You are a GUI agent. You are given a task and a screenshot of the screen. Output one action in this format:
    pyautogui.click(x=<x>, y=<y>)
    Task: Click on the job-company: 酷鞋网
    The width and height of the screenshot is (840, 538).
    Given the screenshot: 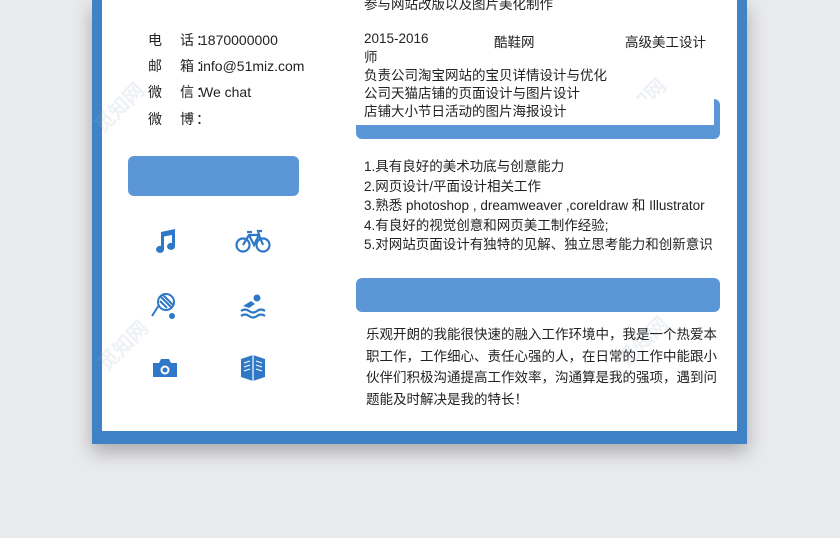 What is the action you would take?
    pyautogui.click(x=514, y=42)
    